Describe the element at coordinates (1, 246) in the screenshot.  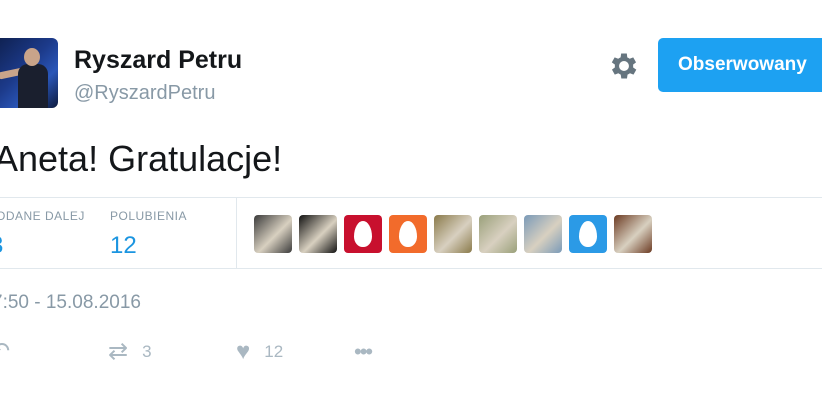
I see `retweets-value: 3` at that location.